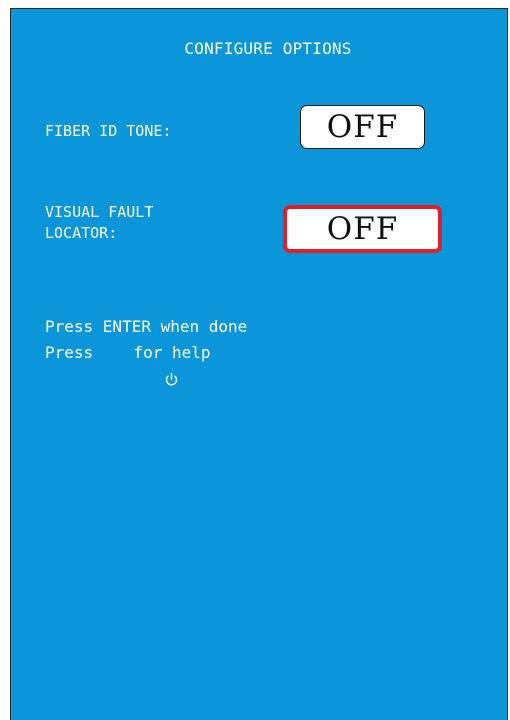 The image size is (510, 720). What do you see at coordinates (362, 127) in the screenshot?
I see `fiber-id-tone-toggle: OFF` at bounding box center [362, 127].